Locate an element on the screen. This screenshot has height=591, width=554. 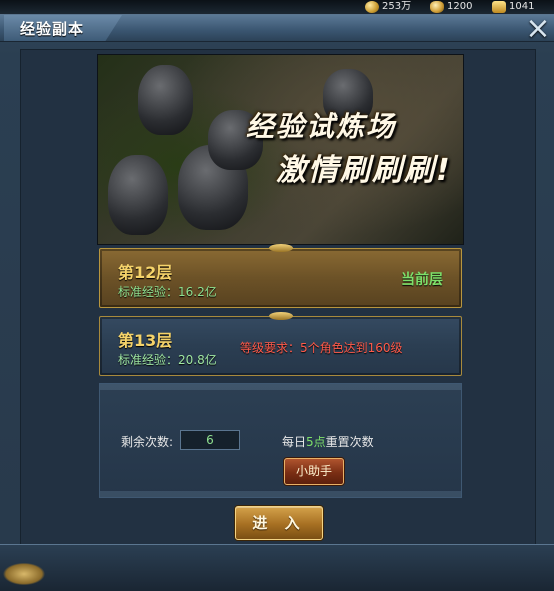
floor-card-current: 第12层 标准经验：16.2亿 当前层 is located at coordinates (280, 276).